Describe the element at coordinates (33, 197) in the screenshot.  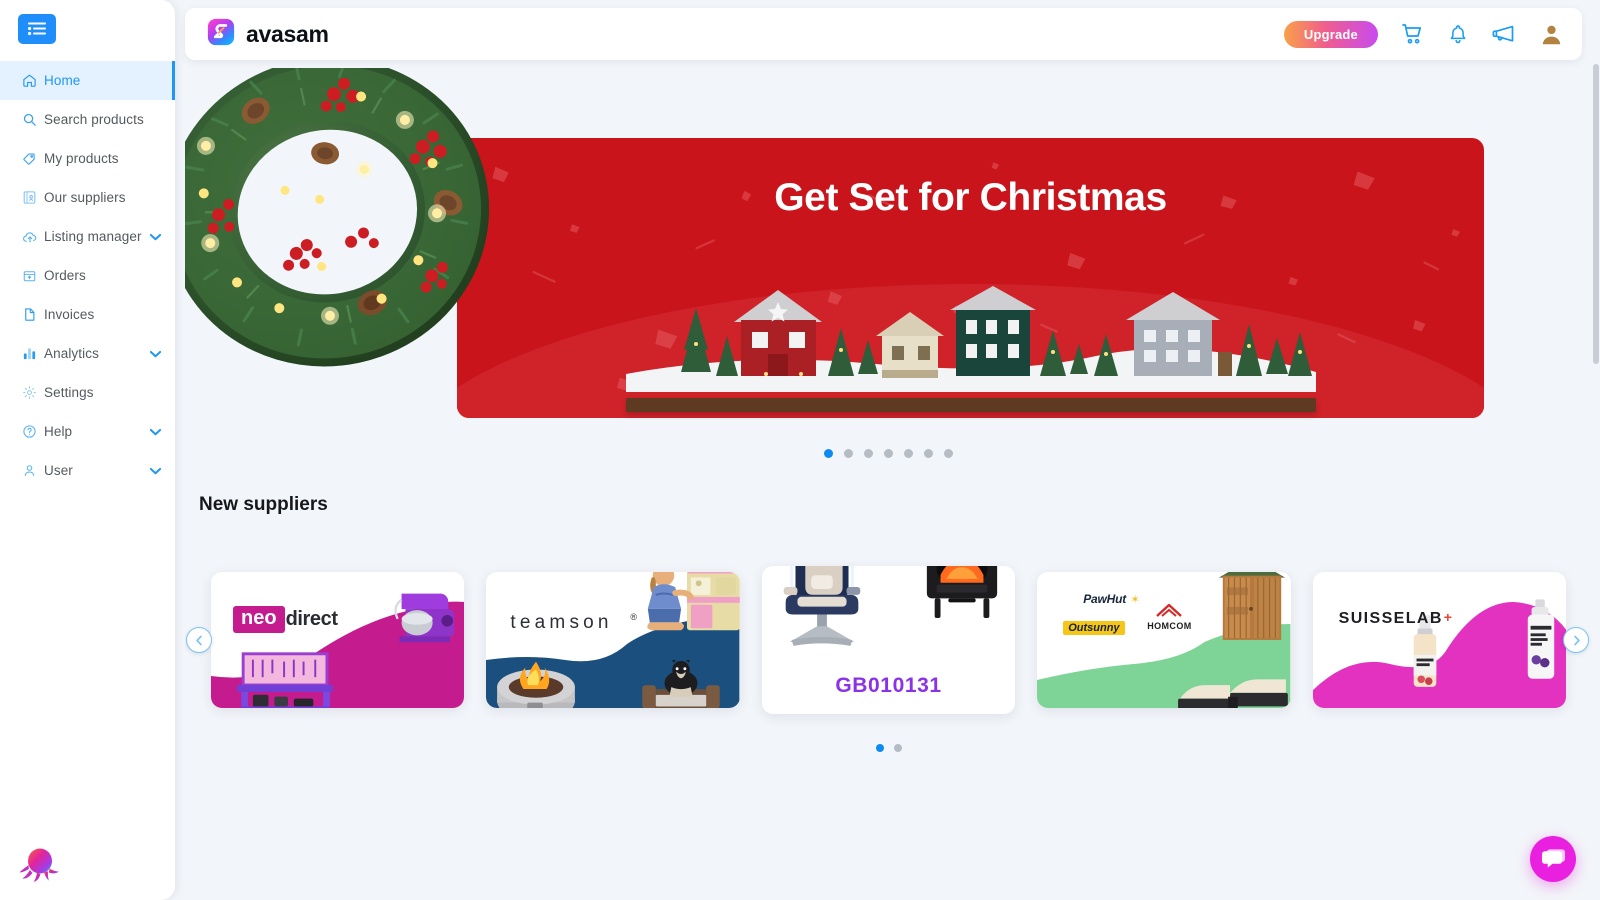
I see `suppliers-icon` at that location.